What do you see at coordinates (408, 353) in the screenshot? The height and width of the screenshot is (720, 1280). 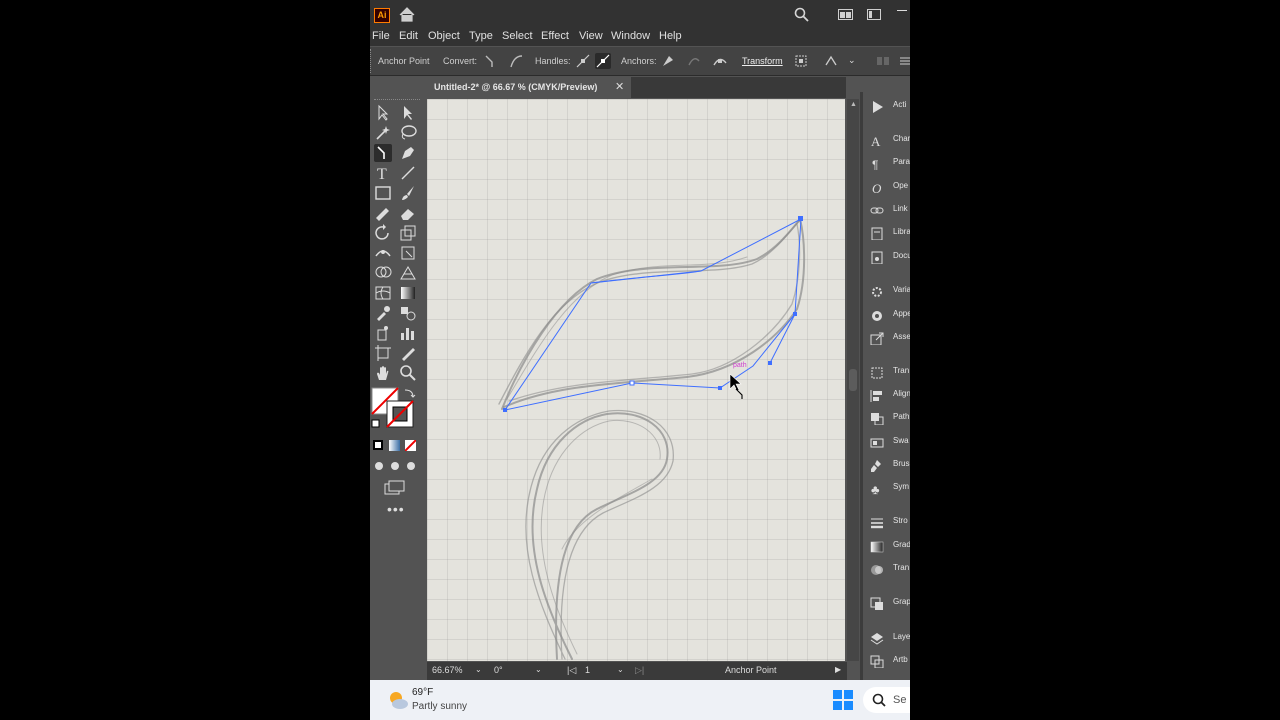 I see `slice-tool-icon` at bounding box center [408, 353].